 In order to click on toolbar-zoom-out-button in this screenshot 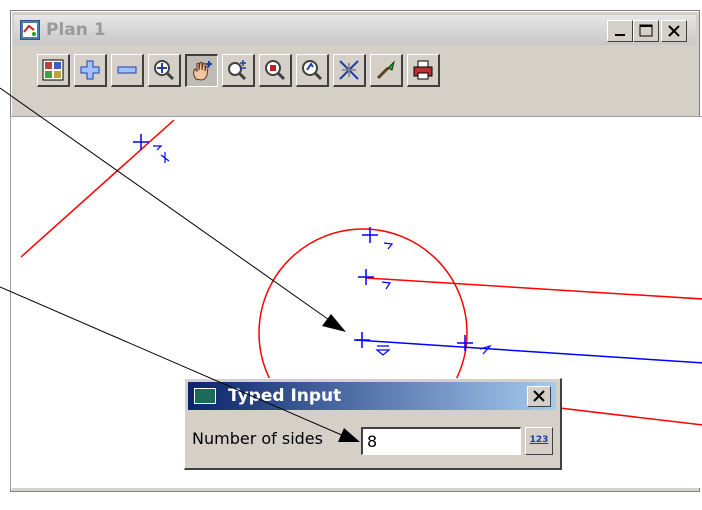, I will do `click(127, 70)`.